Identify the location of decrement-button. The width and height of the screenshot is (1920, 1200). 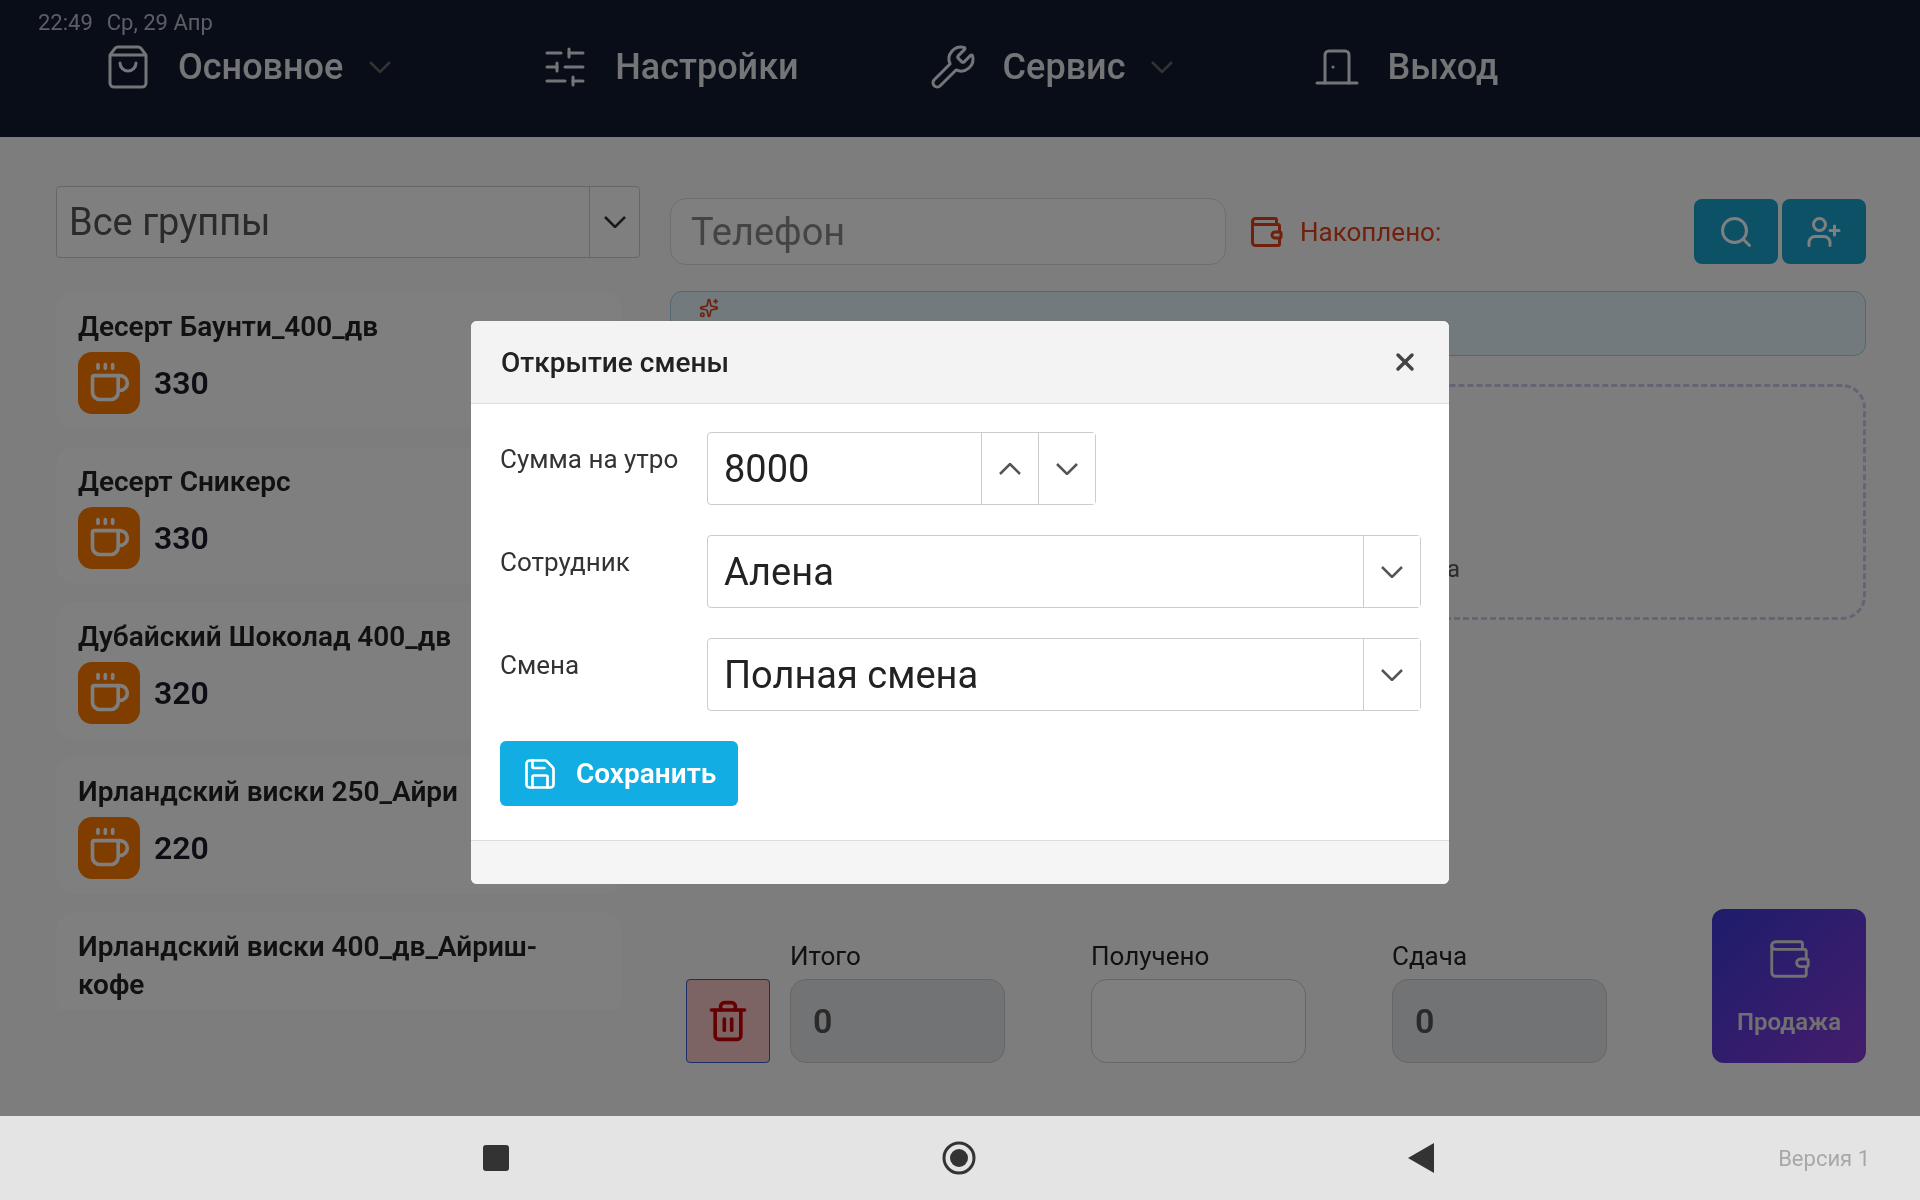
(1066, 468).